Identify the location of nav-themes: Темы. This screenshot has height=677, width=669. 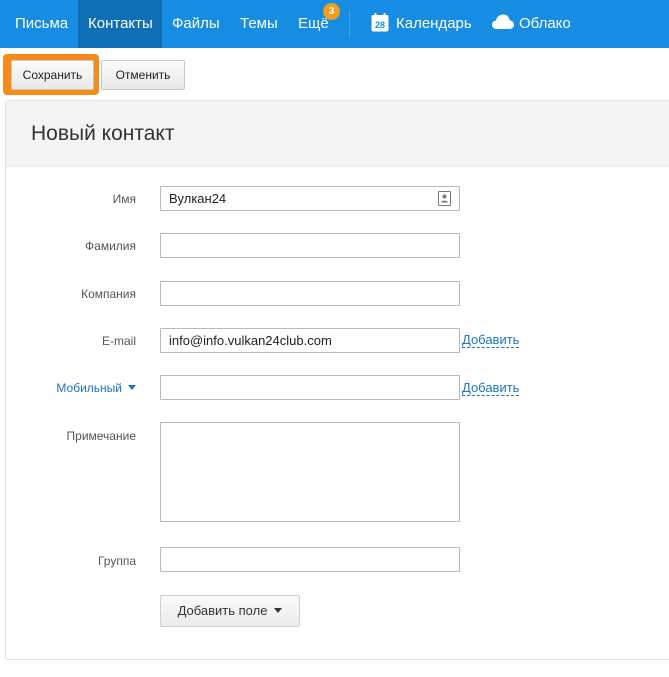
(254, 24).